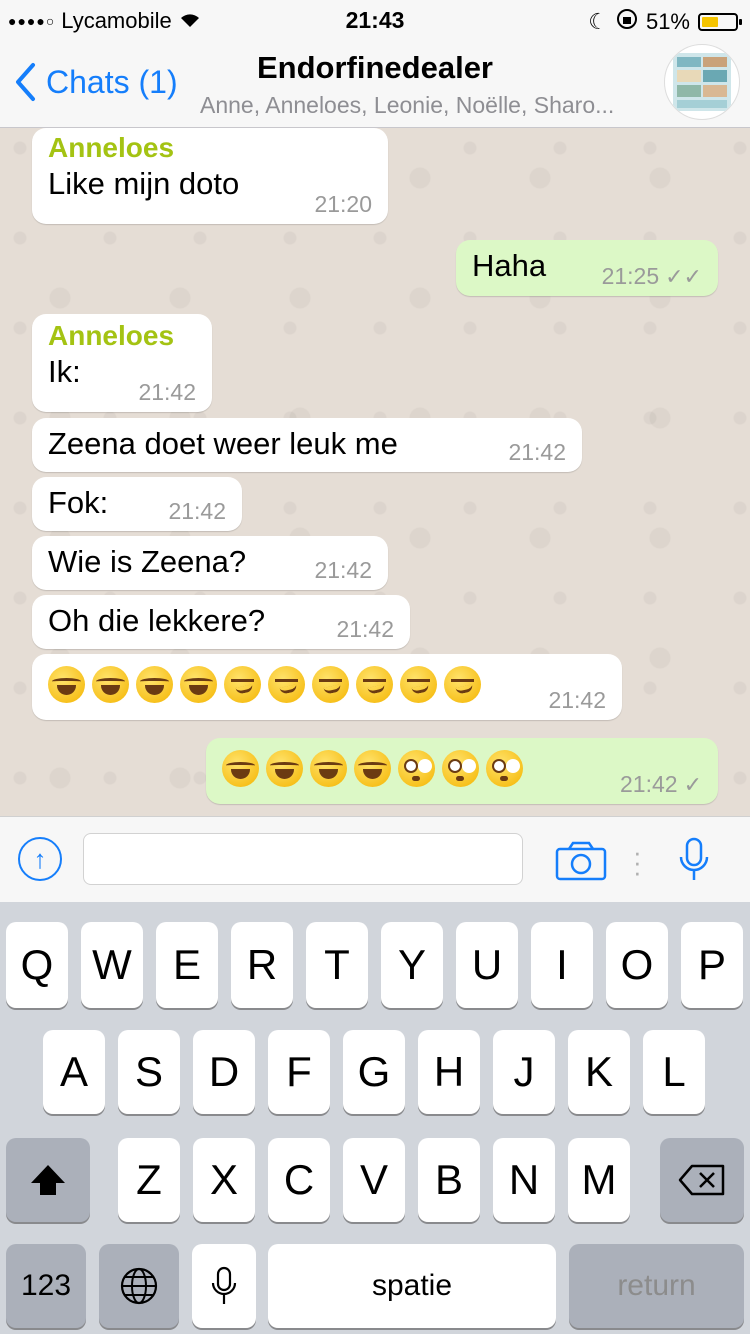  Describe the element at coordinates (46, 1286) in the screenshot. I see `numbers-key: 123` at that location.